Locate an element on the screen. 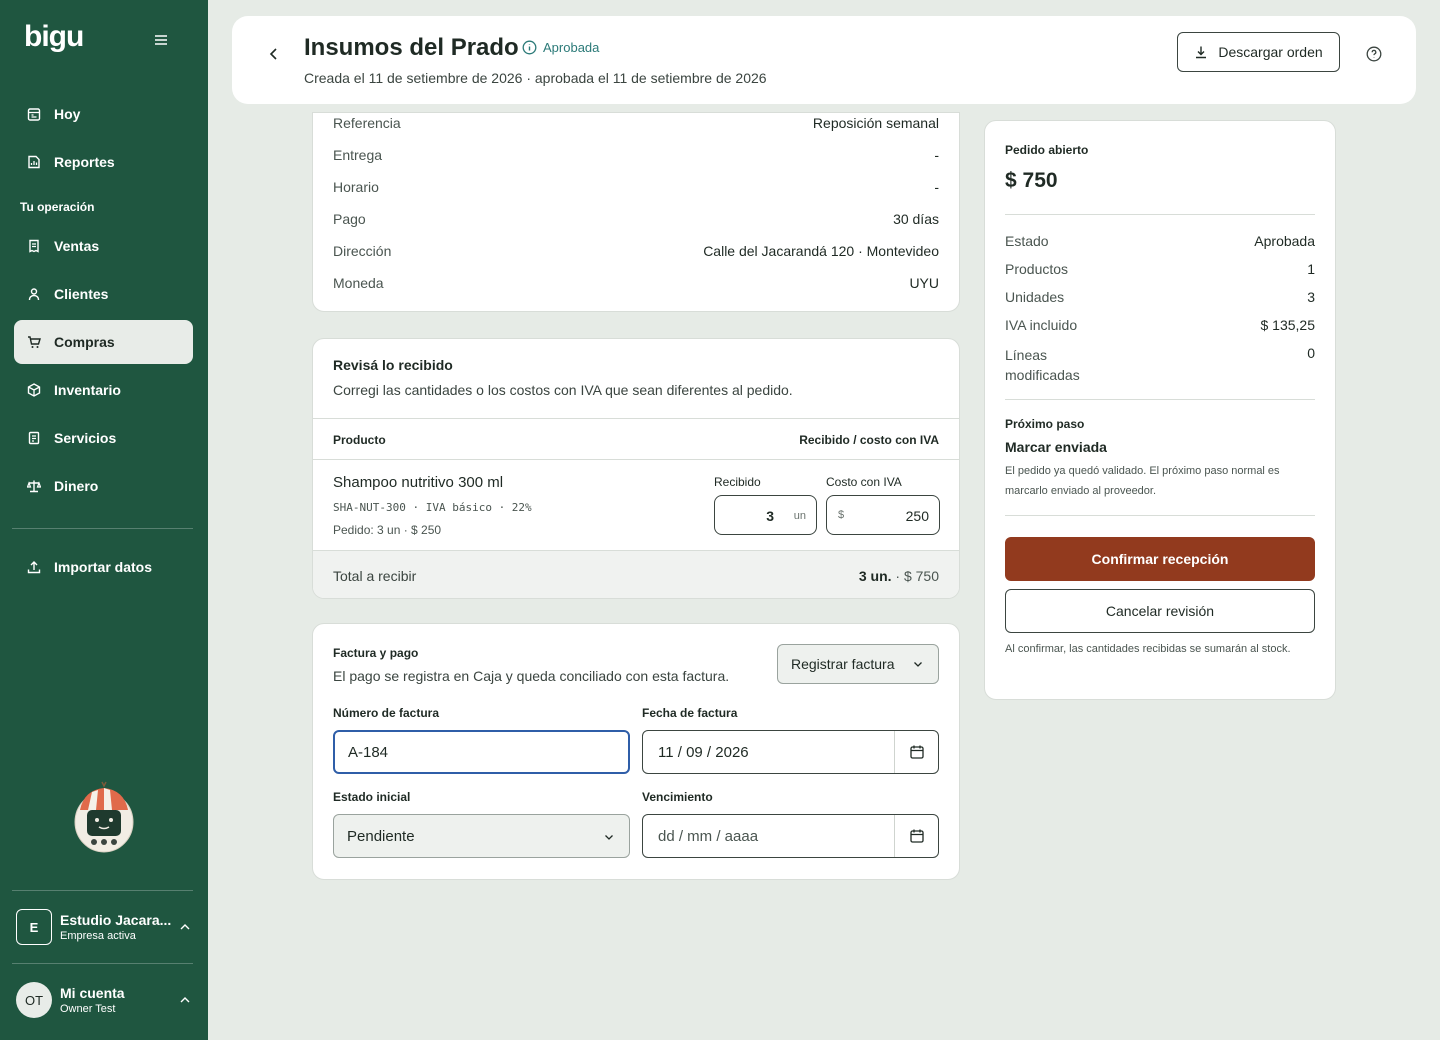 The image size is (1440, 1040). summary-amount: $ 750 is located at coordinates (1031, 180).